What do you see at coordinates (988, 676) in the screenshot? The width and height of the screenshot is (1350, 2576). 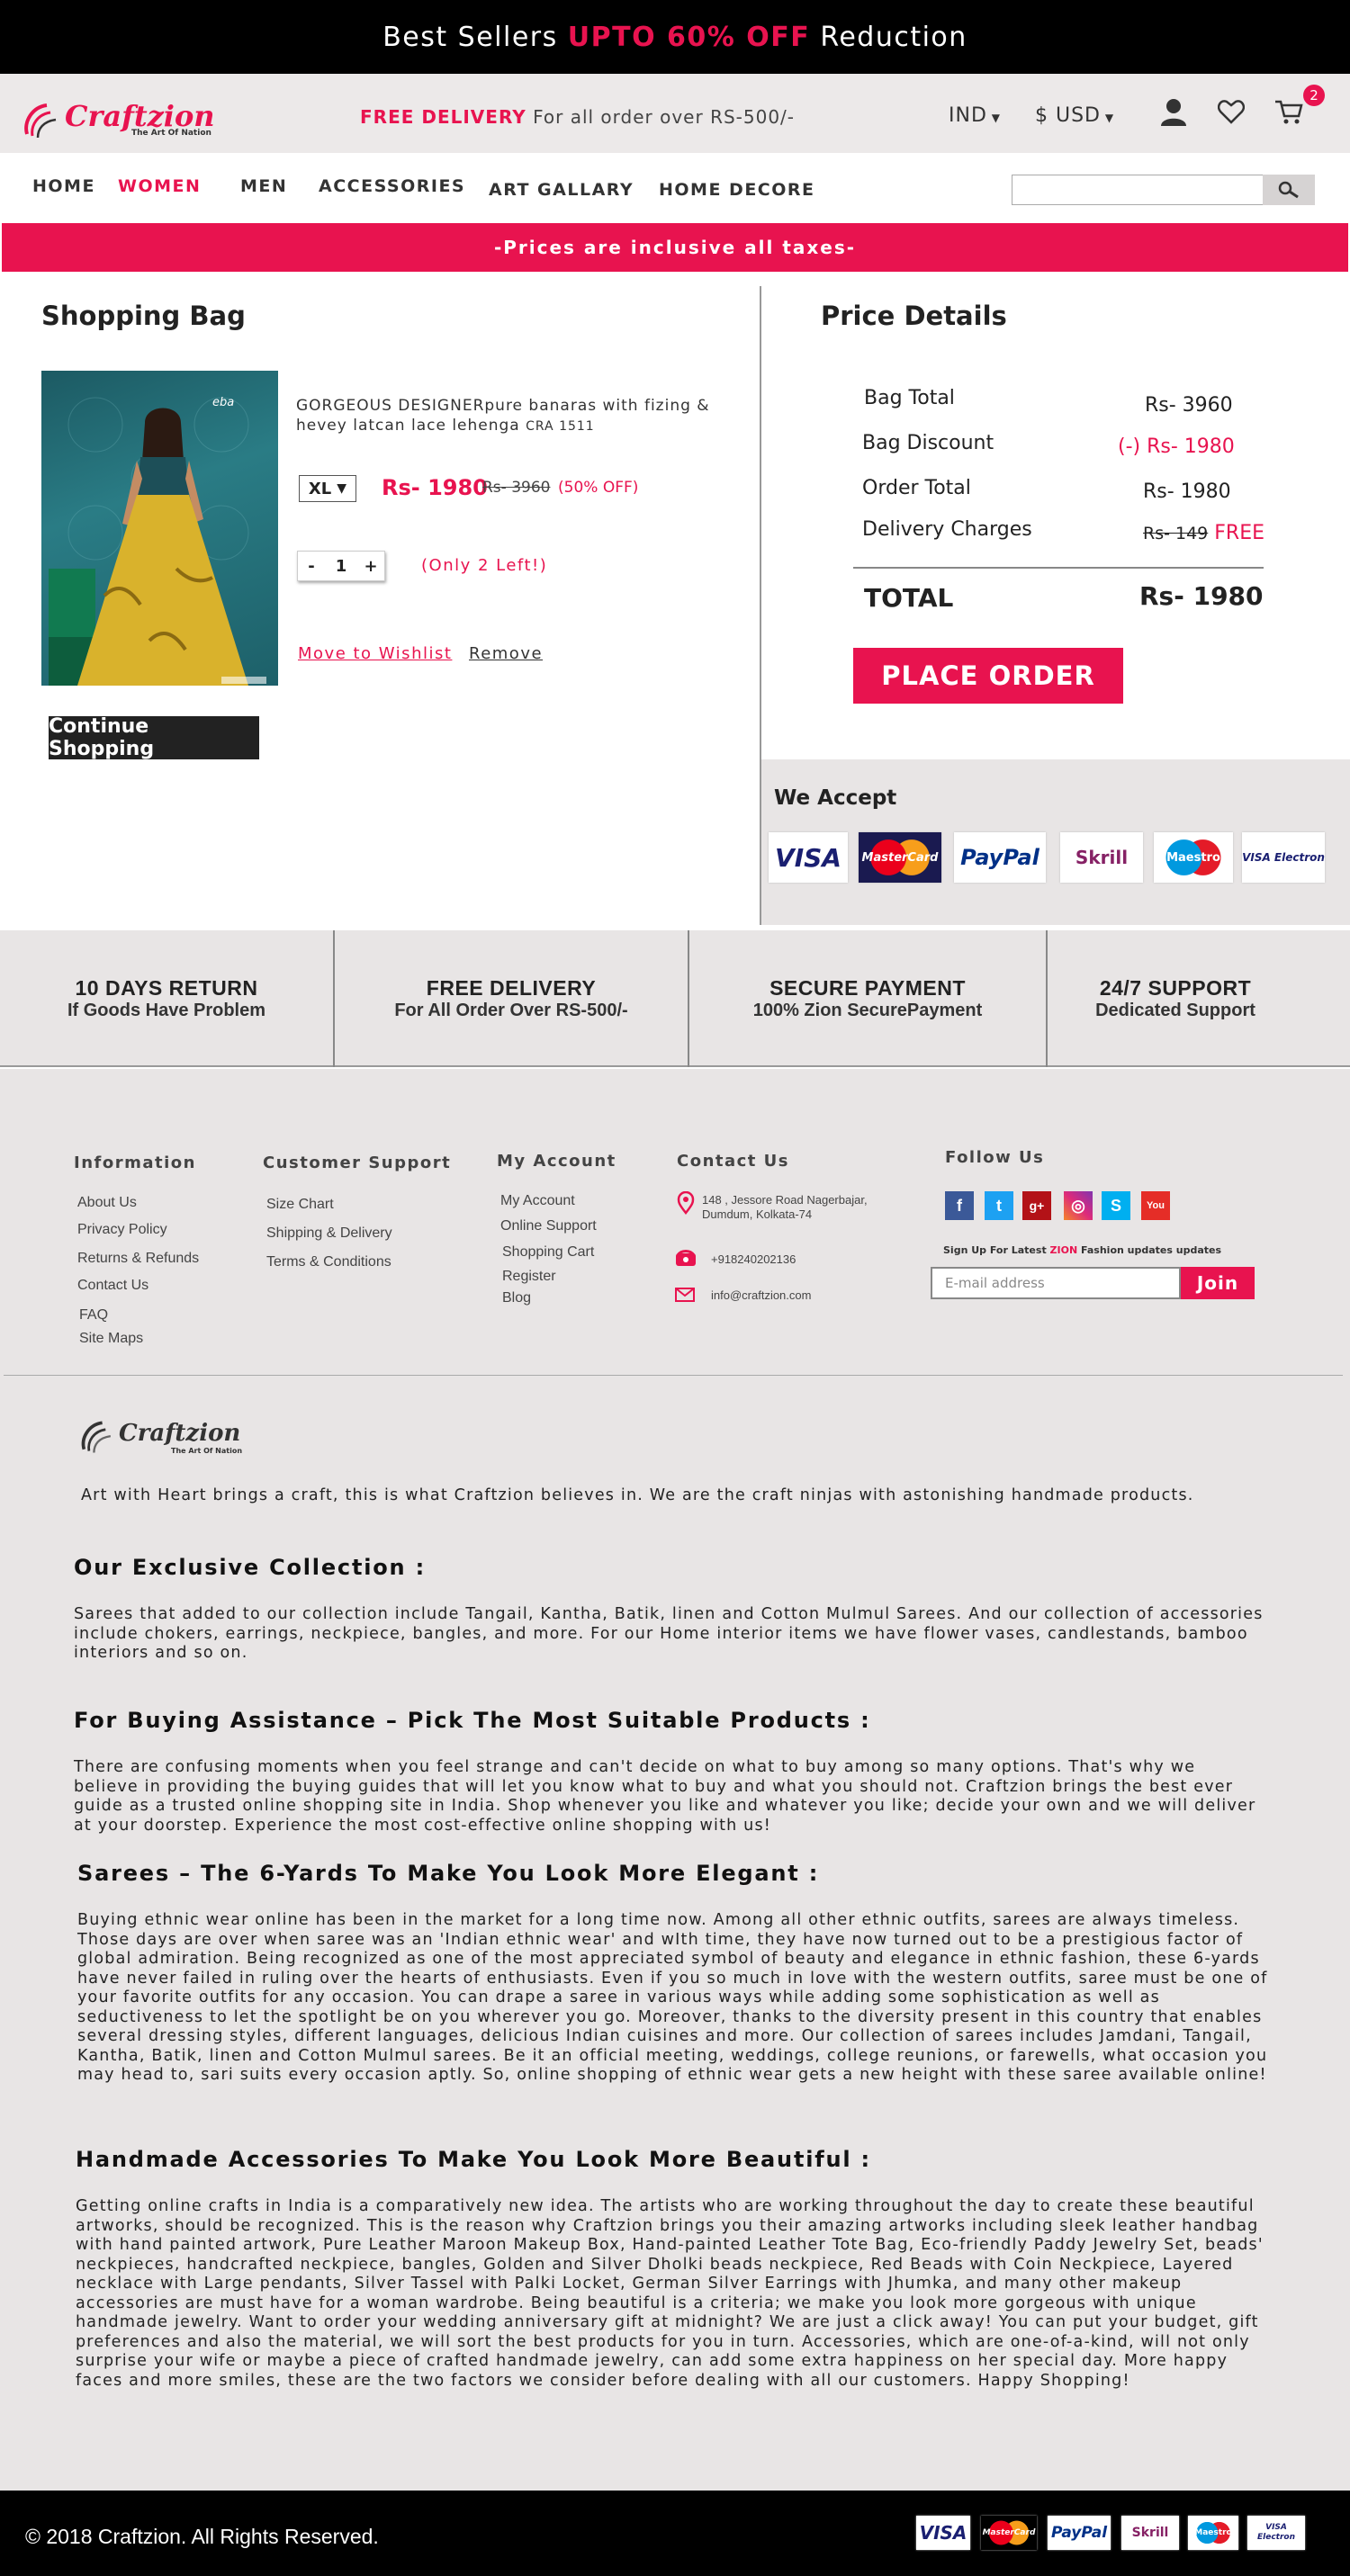 I see `place-order-button: PLACE ORDER` at bounding box center [988, 676].